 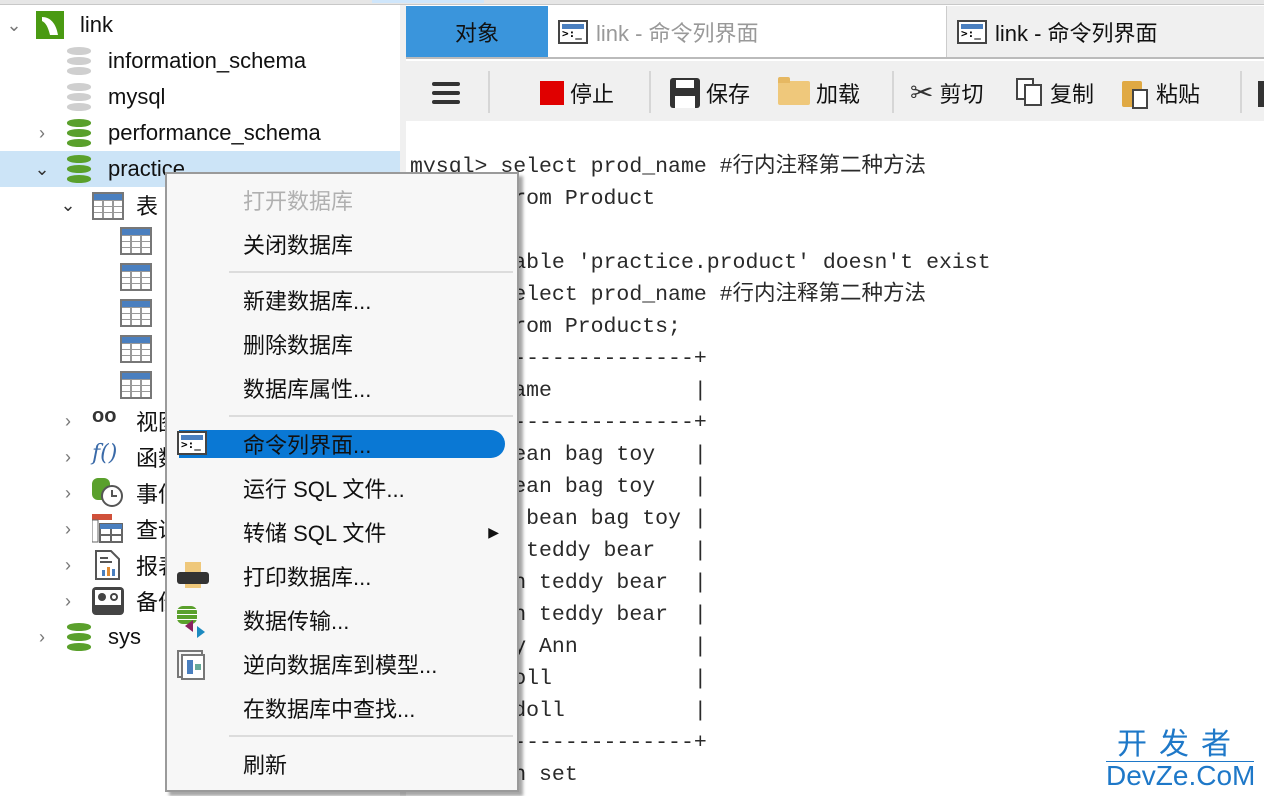 What do you see at coordinates (922, 92) in the screenshot?
I see `scissors-icon: ✂` at bounding box center [922, 92].